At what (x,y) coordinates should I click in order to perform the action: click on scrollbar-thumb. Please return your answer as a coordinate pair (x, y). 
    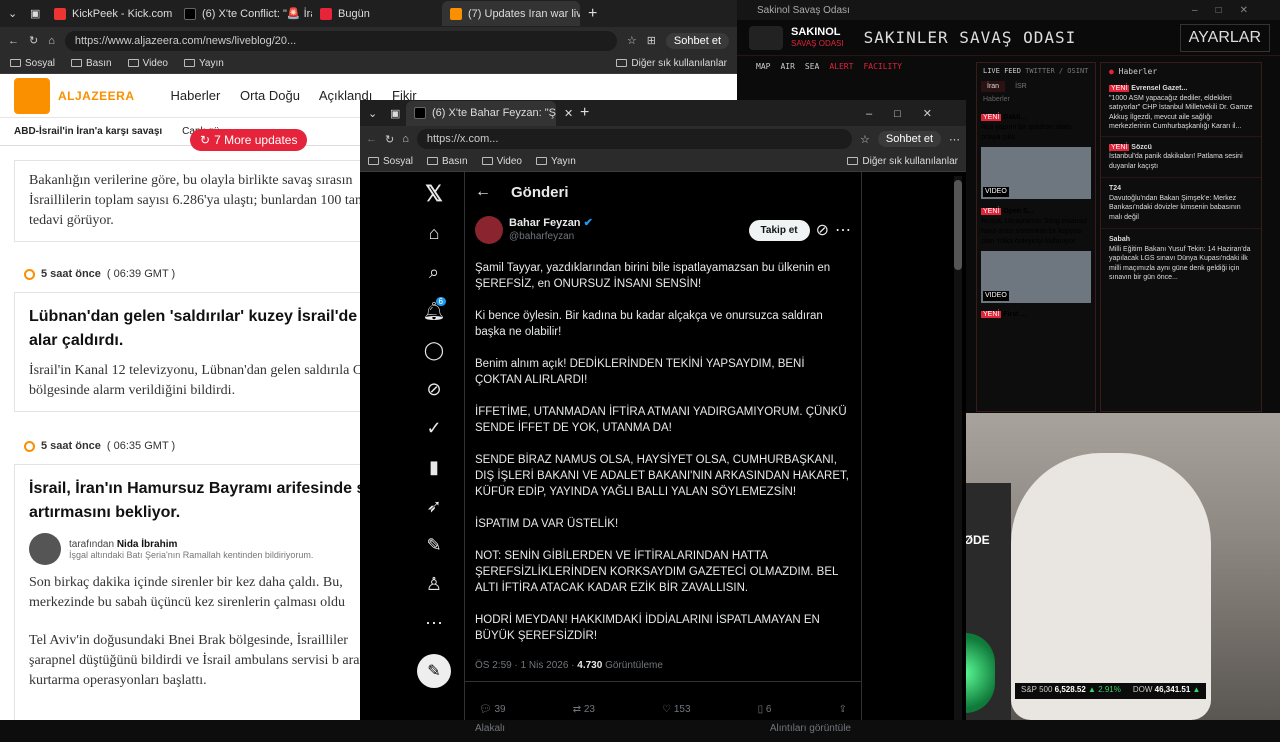
    Looking at the image, I should click on (958, 225).